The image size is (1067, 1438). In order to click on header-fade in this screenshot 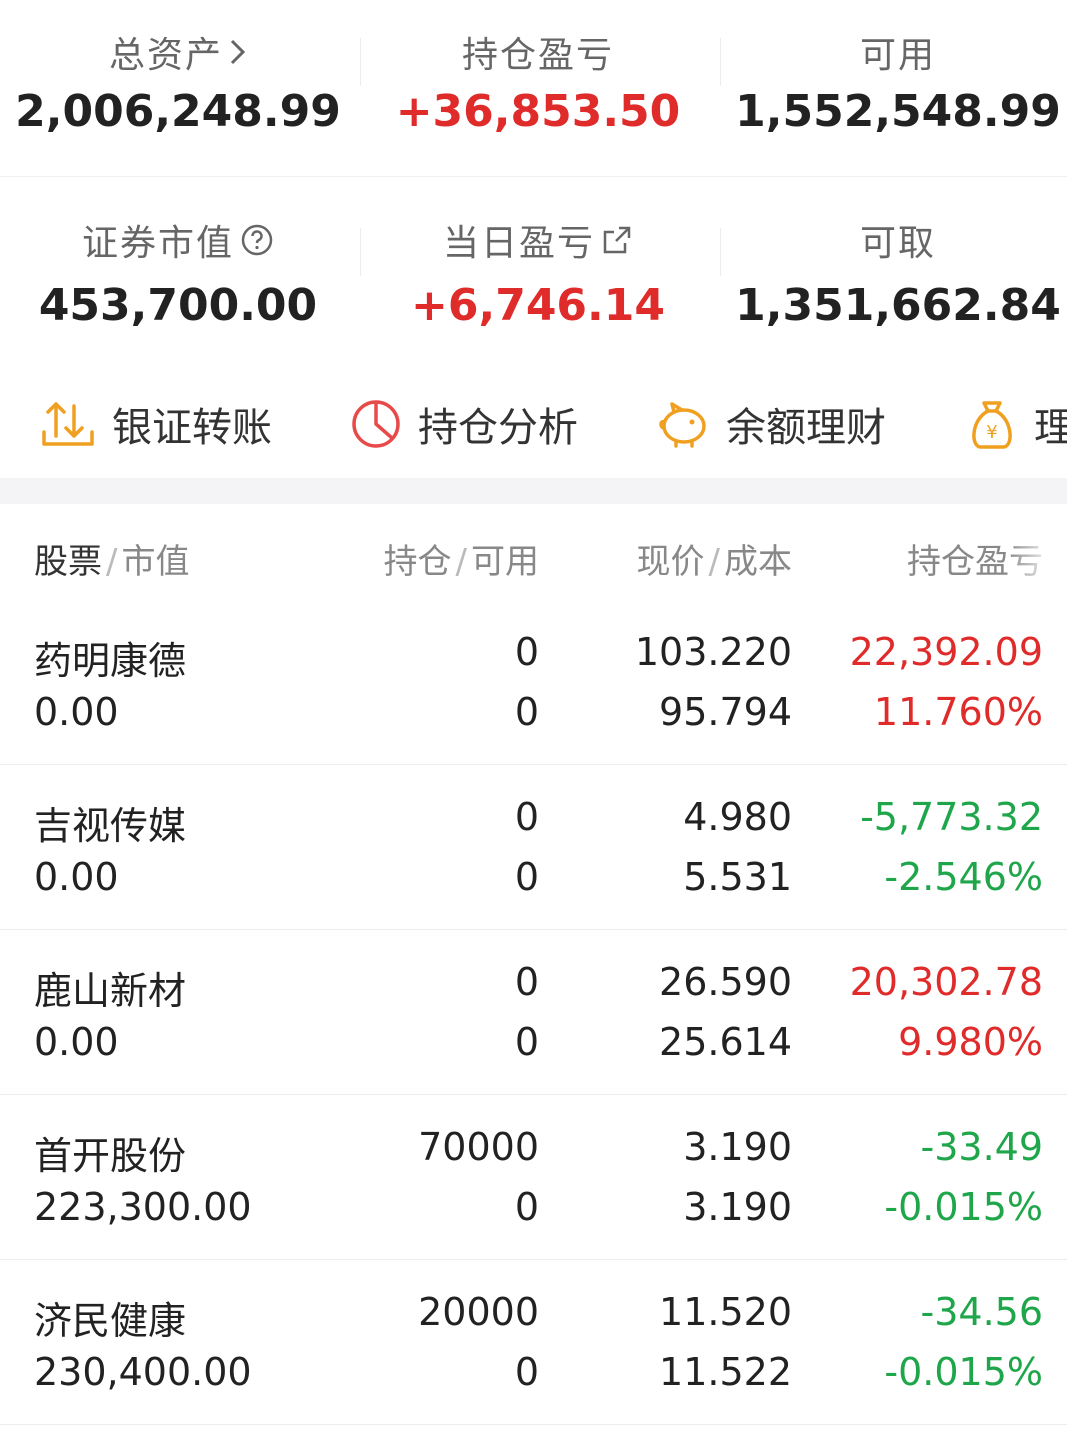, I will do `click(1037, 554)`.